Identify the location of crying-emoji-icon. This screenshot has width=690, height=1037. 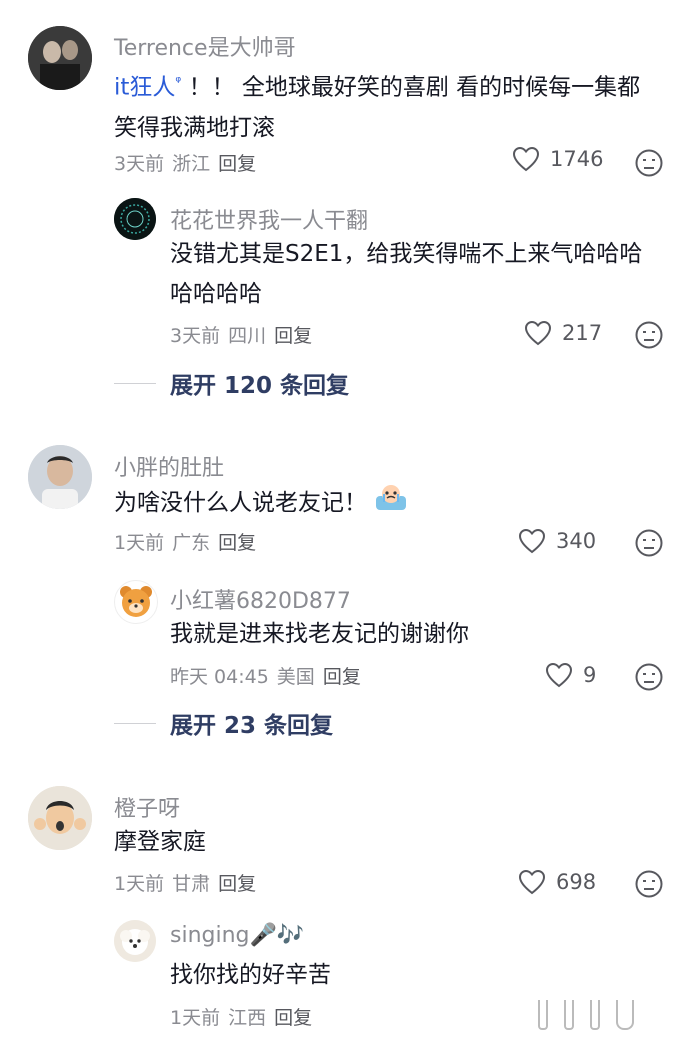
(391, 503).